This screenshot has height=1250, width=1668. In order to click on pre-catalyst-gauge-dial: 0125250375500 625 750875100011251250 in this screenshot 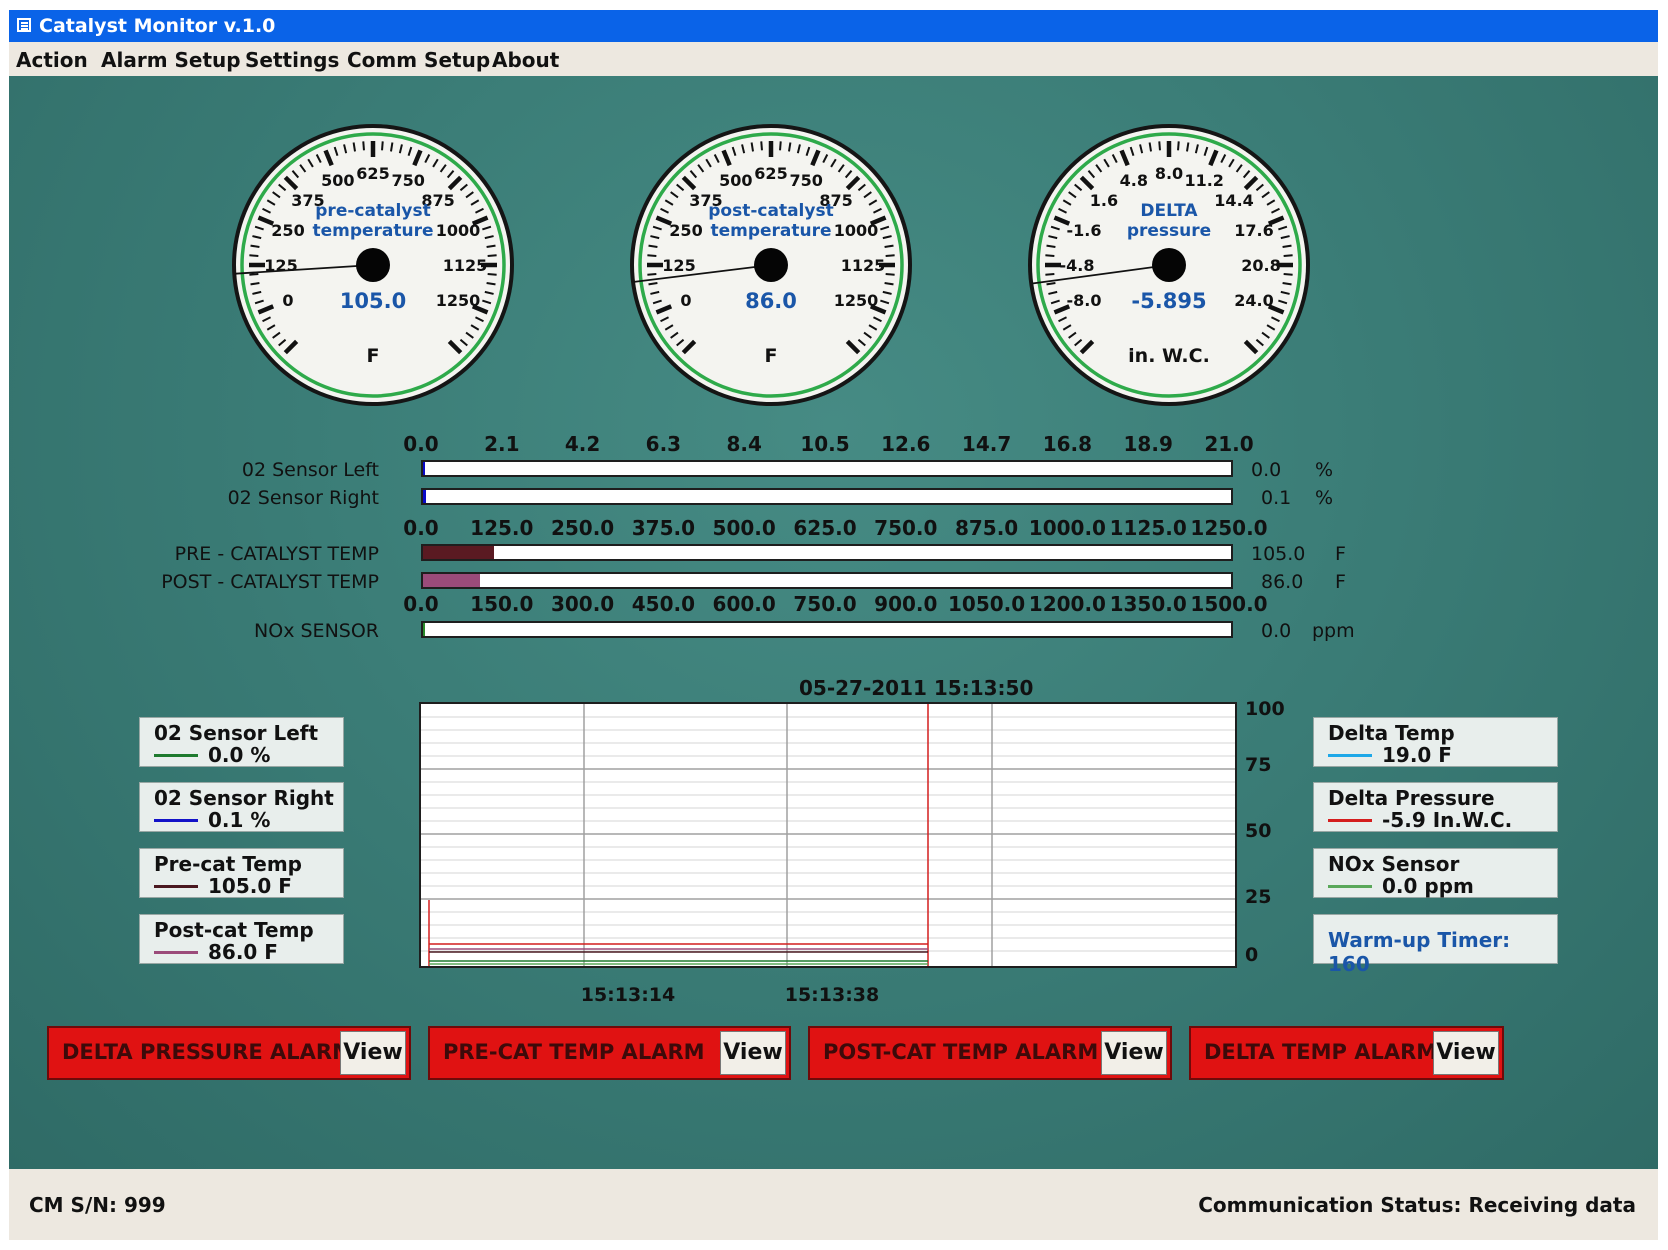, I will do `click(373, 265)`.